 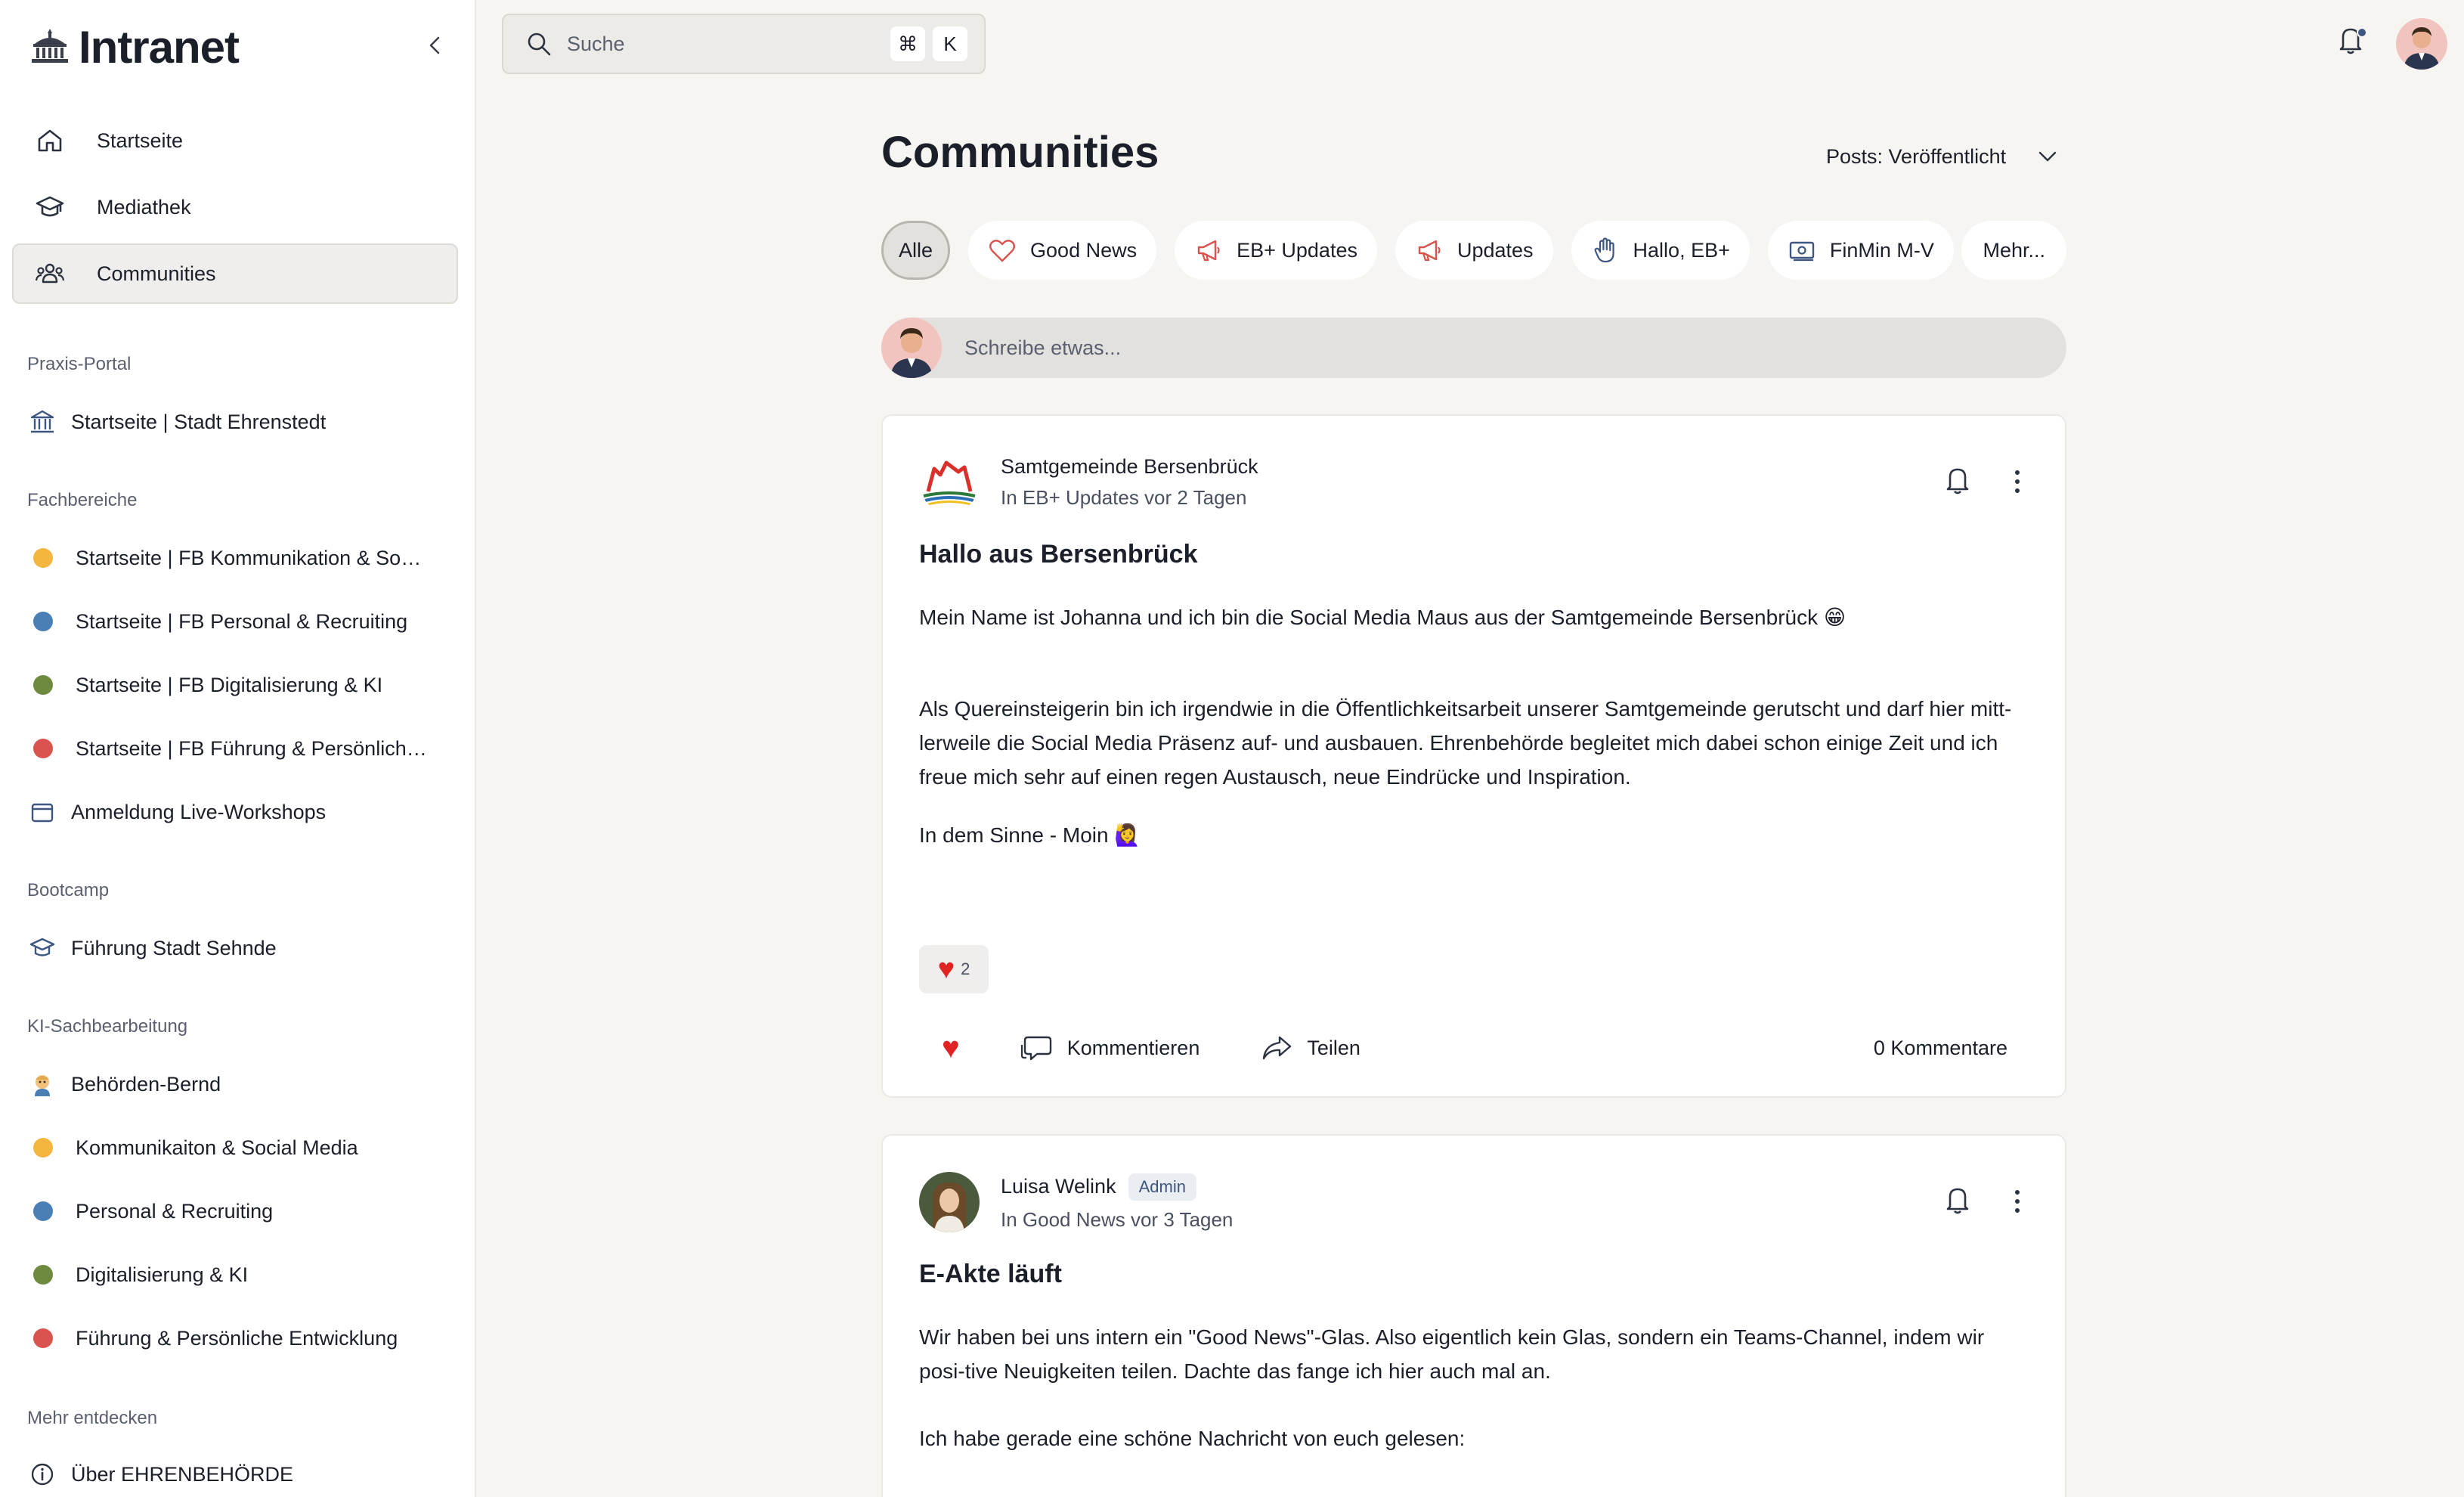 I want to click on sidebar-item-fb-digitalisierung: Startseite | FB Digitalisierung & KI, so click(x=238, y=685).